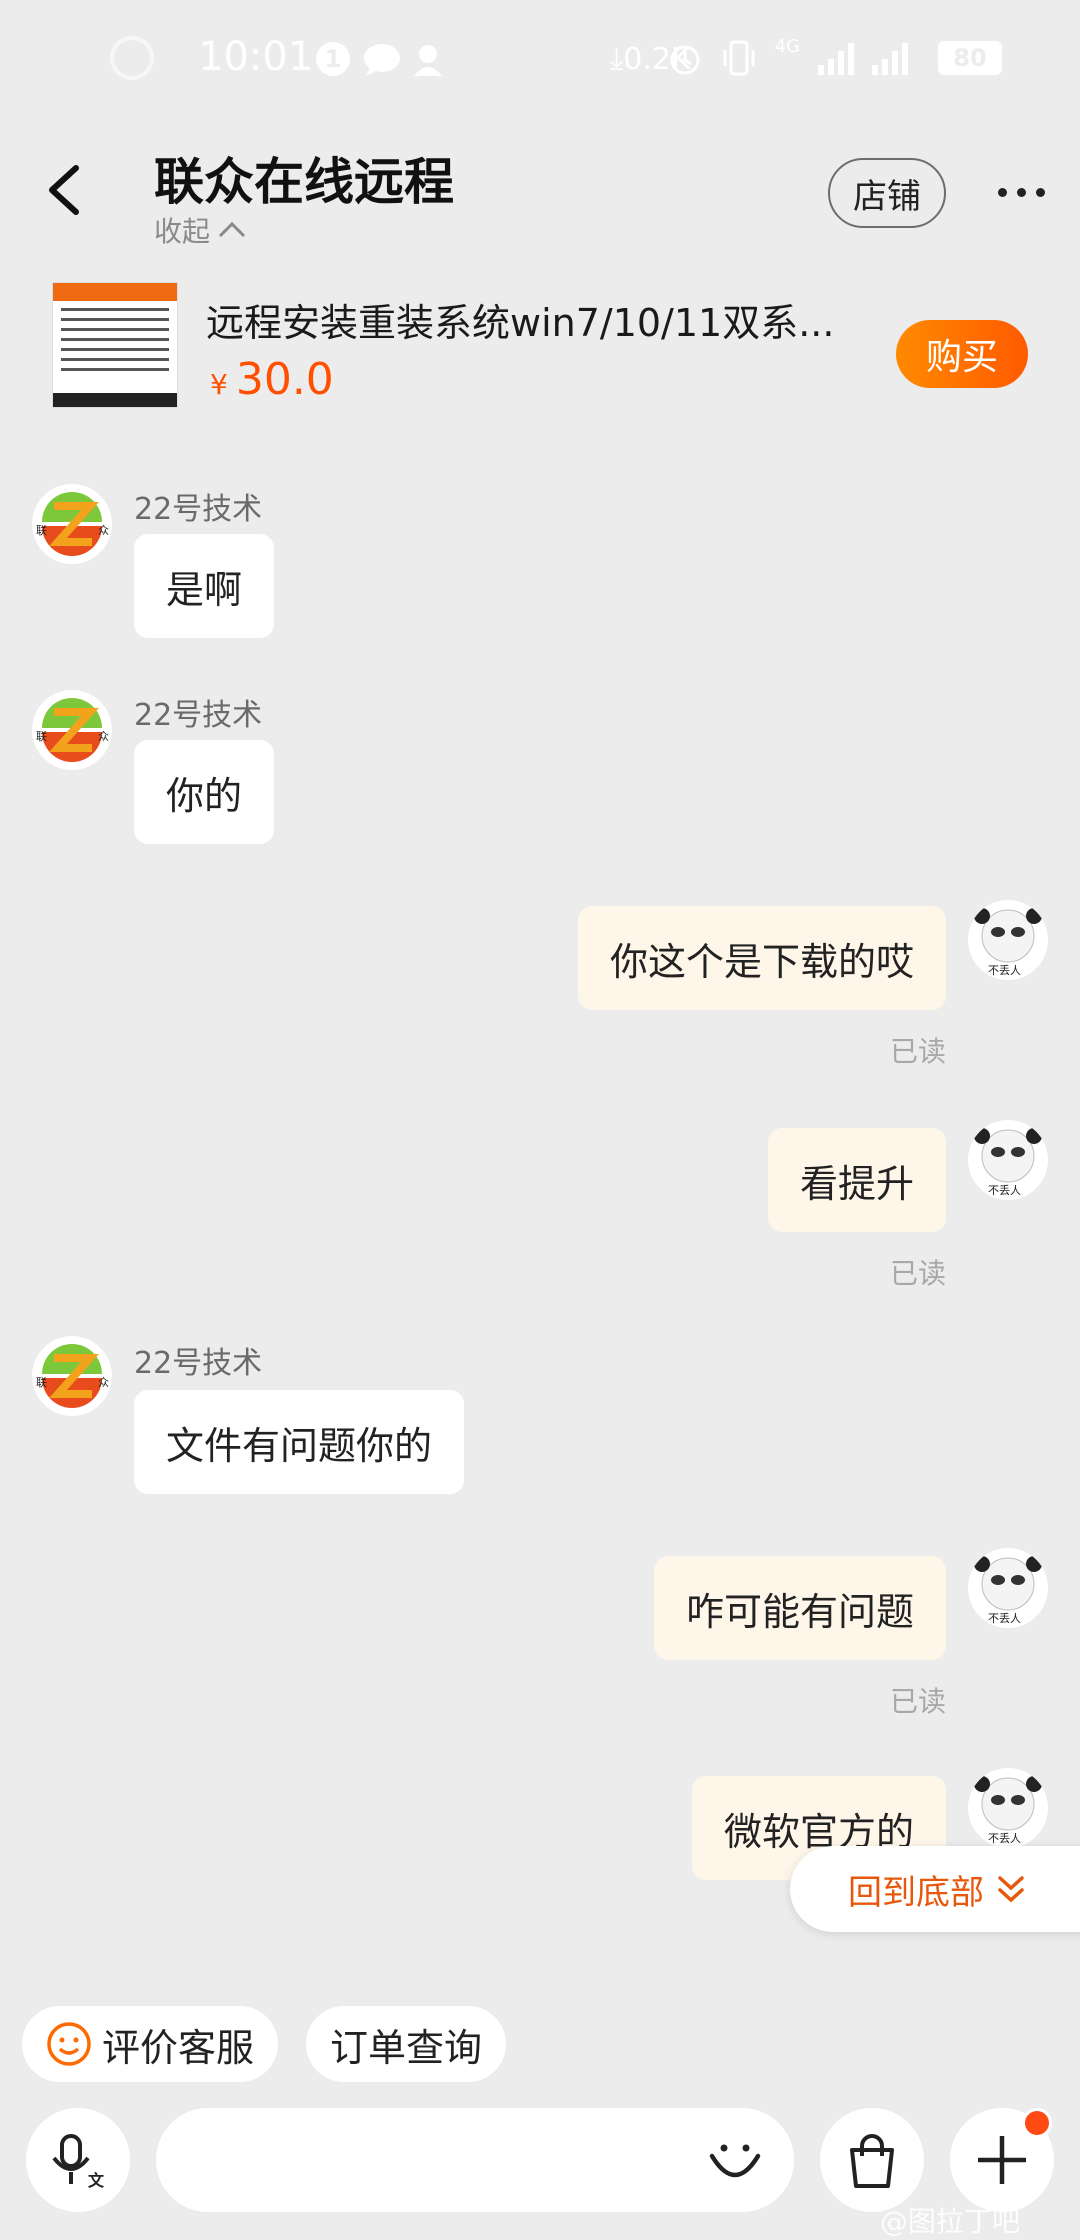 The image size is (1080, 2240). Describe the element at coordinates (916, 1892) in the screenshot. I see `back-to-bottom-label: 回到底部` at that location.